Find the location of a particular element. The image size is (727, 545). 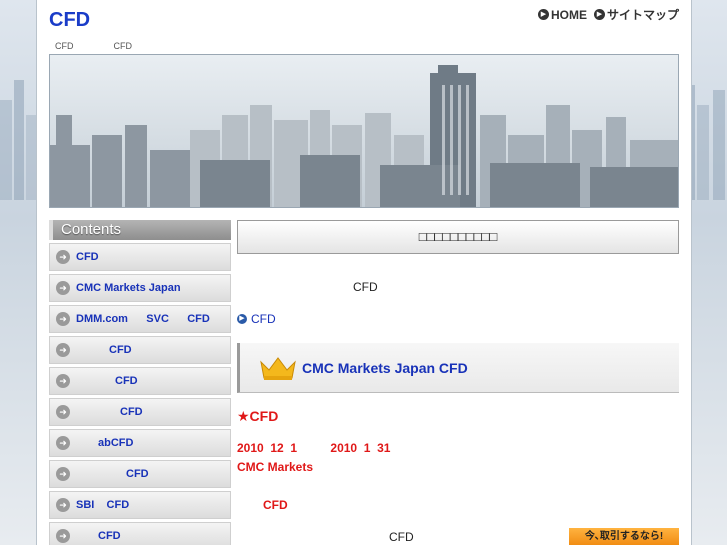

home-link: ▶ HOME is located at coordinates (562, 14).